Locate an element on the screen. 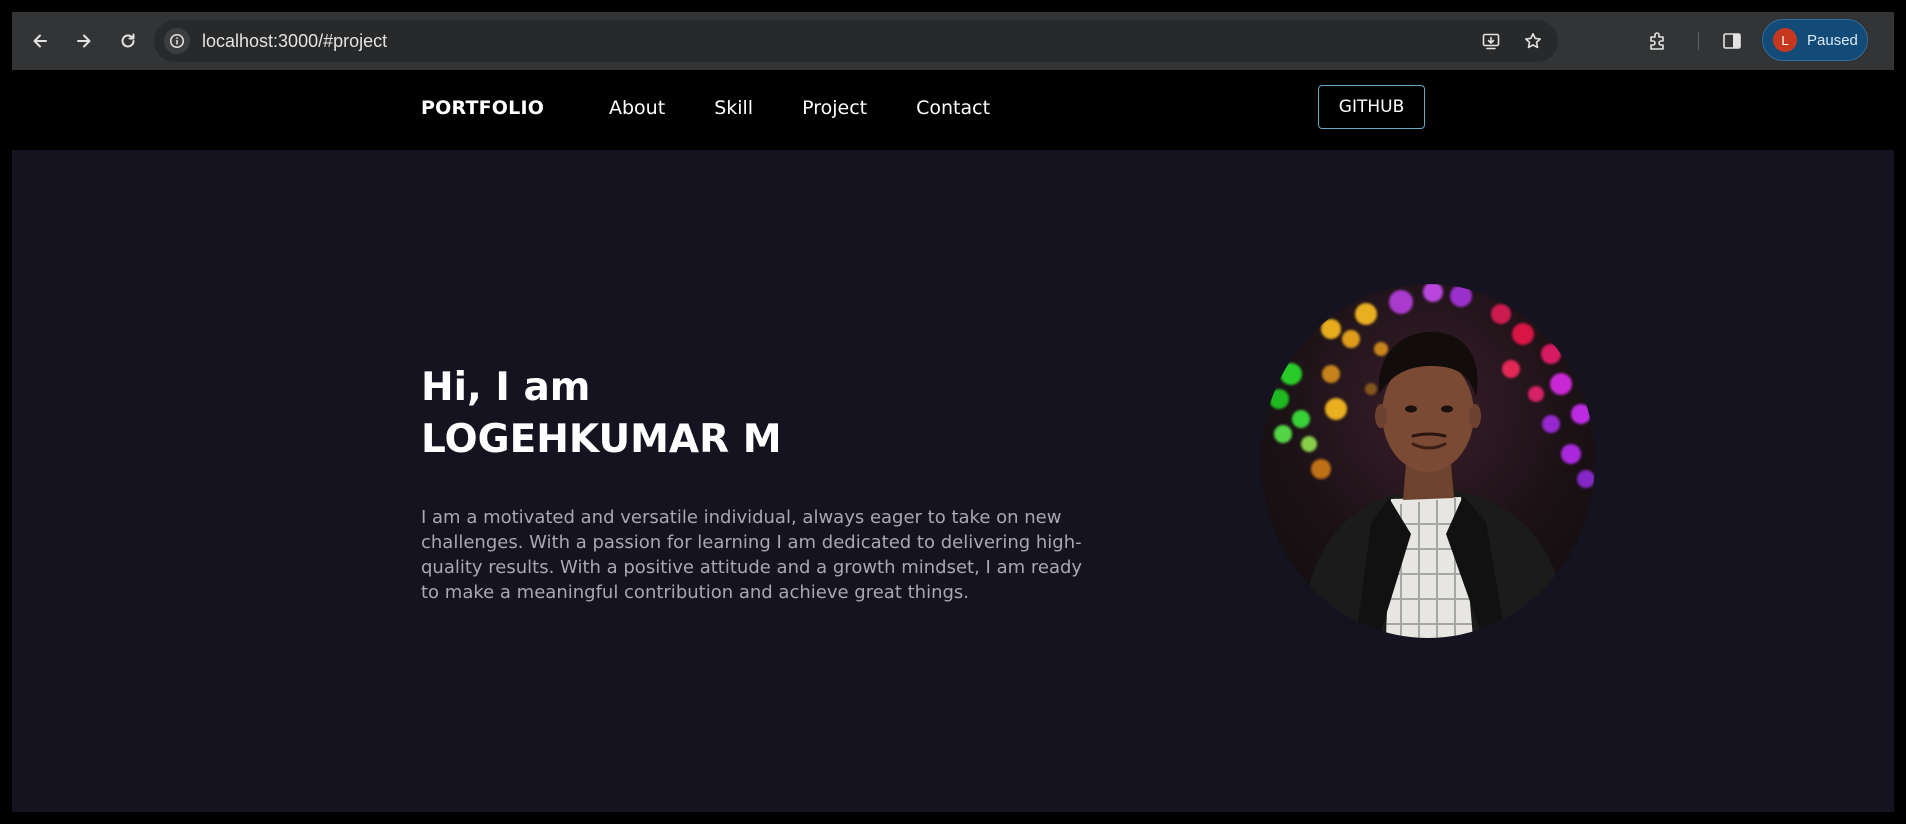 This screenshot has width=1906, height=824. profile-photo is located at coordinates (1428, 461).